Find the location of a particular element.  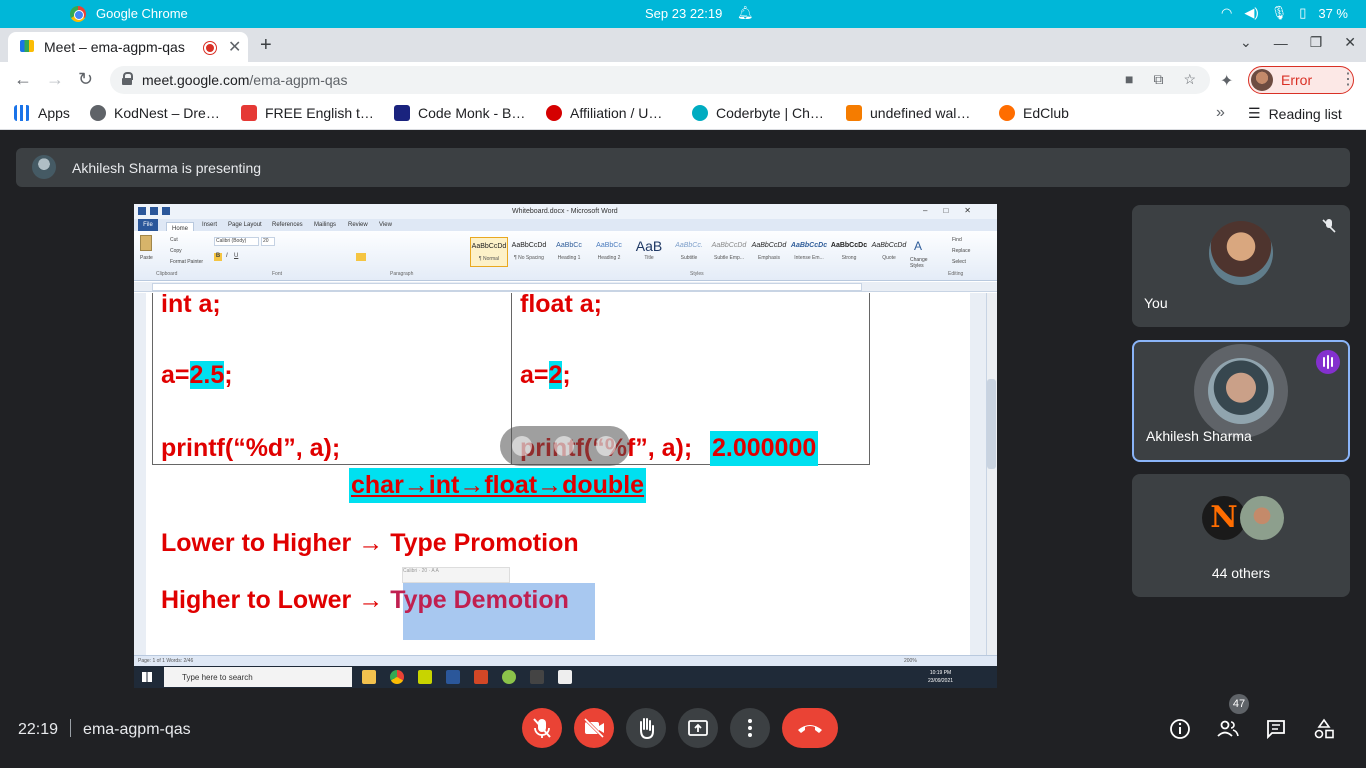

leave-call-button is located at coordinates (810, 728).